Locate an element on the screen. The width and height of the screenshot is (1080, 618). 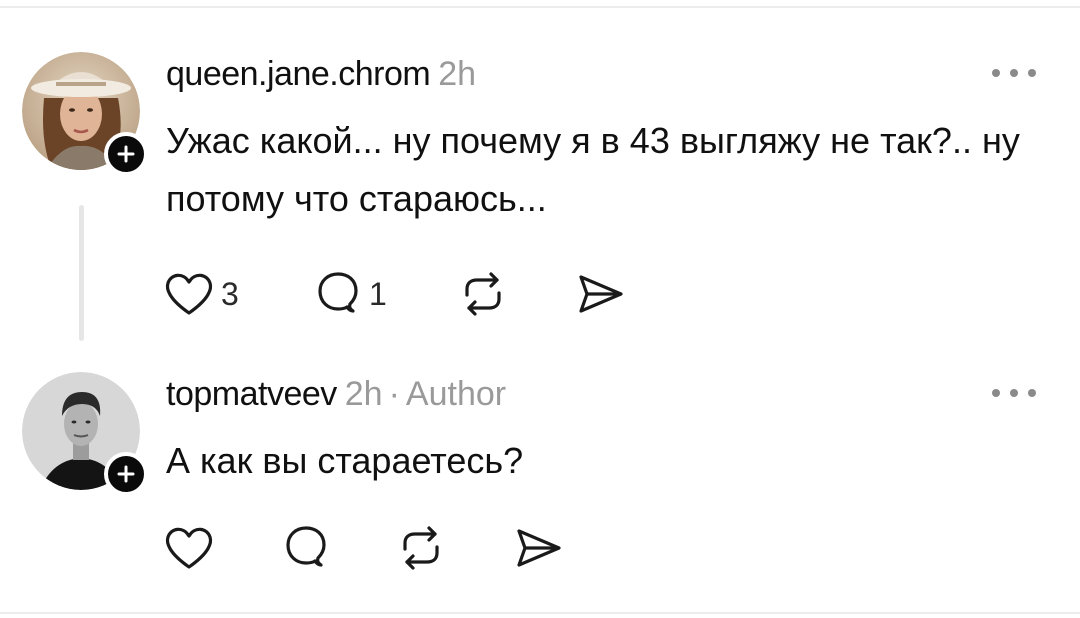
thread-line is located at coordinates (81, 273).